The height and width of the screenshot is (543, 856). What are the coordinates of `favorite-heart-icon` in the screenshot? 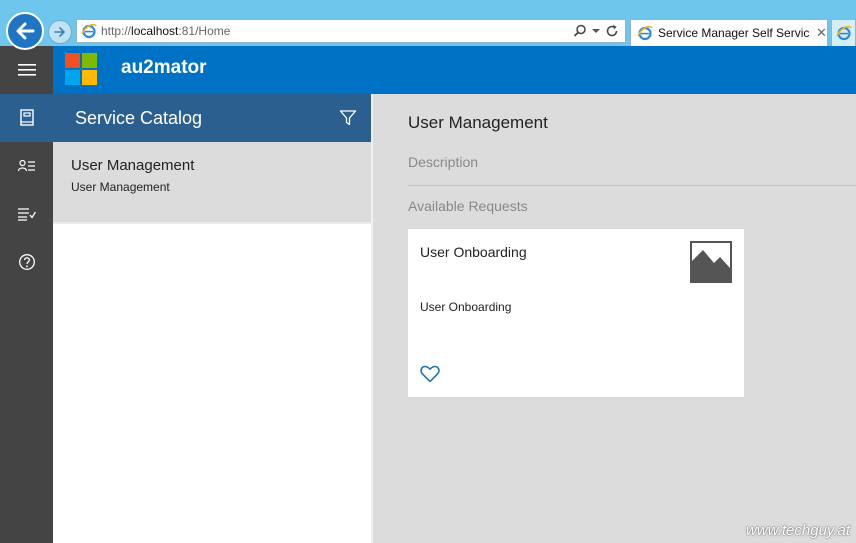 It's located at (430, 374).